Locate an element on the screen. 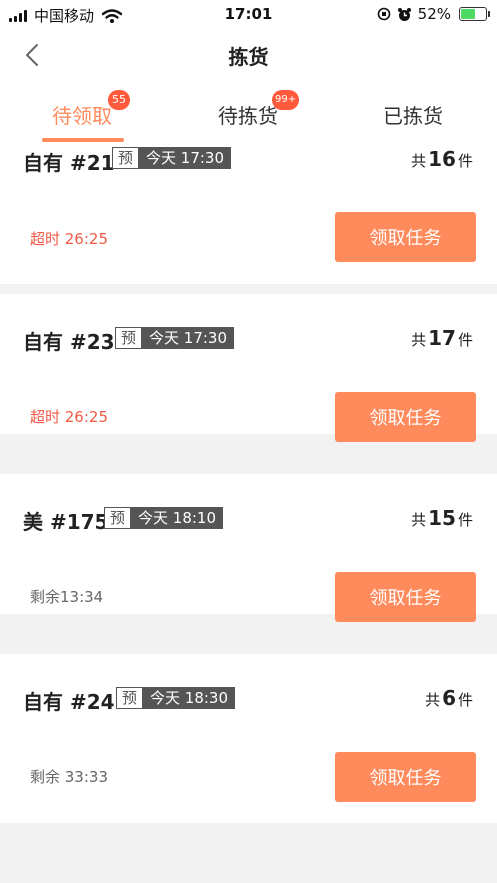  time-tag: 预 今天 18:10 is located at coordinates (164, 518).